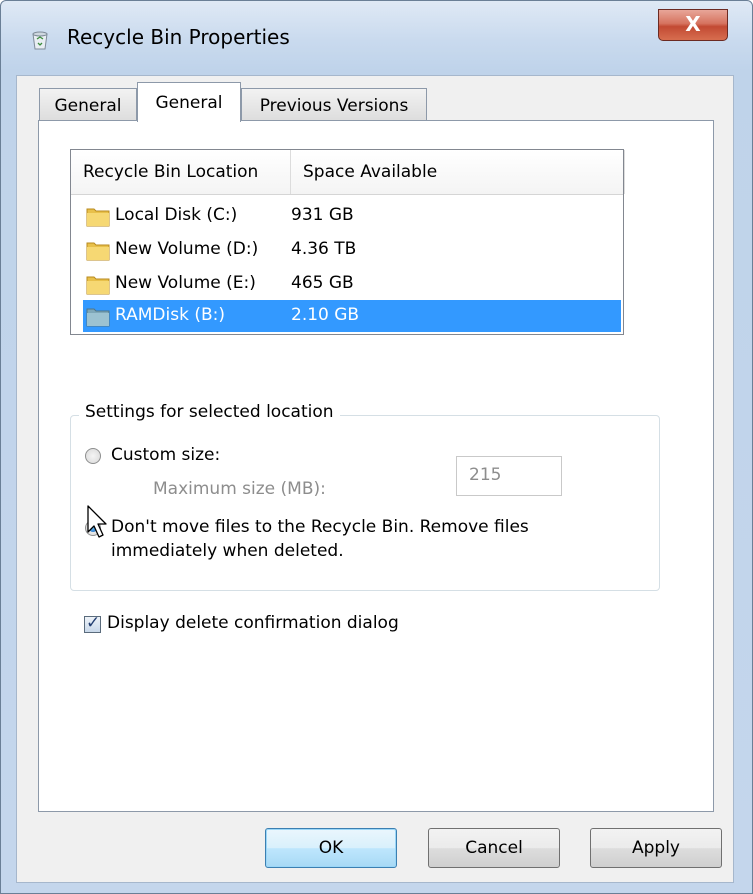 The height and width of the screenshot is (894, 753). I want to click on column-header-location: Recycle Bin Location, so click(181, 172).